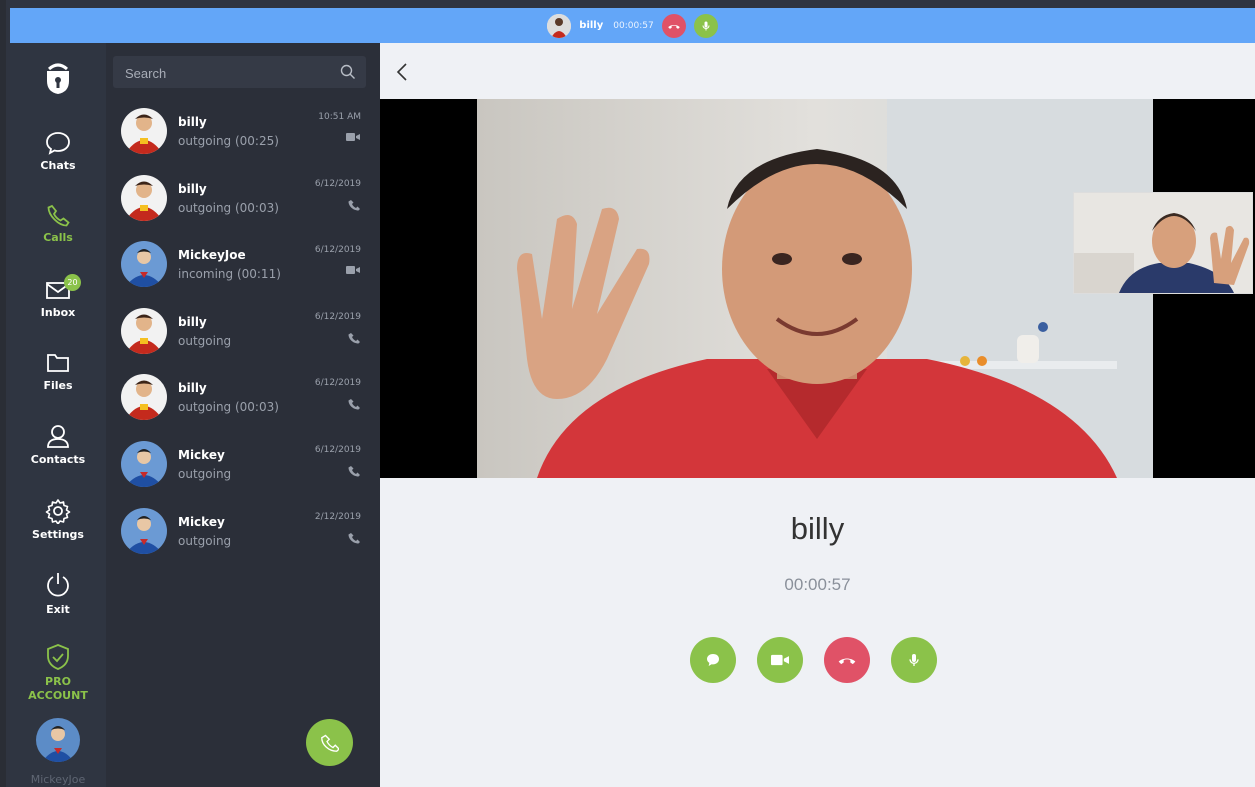 The height and width of the screenshot is (787, 1255). Describe the element at coordinates (1163, 243) in the screenshot. I see `local-video-preview` at that location.